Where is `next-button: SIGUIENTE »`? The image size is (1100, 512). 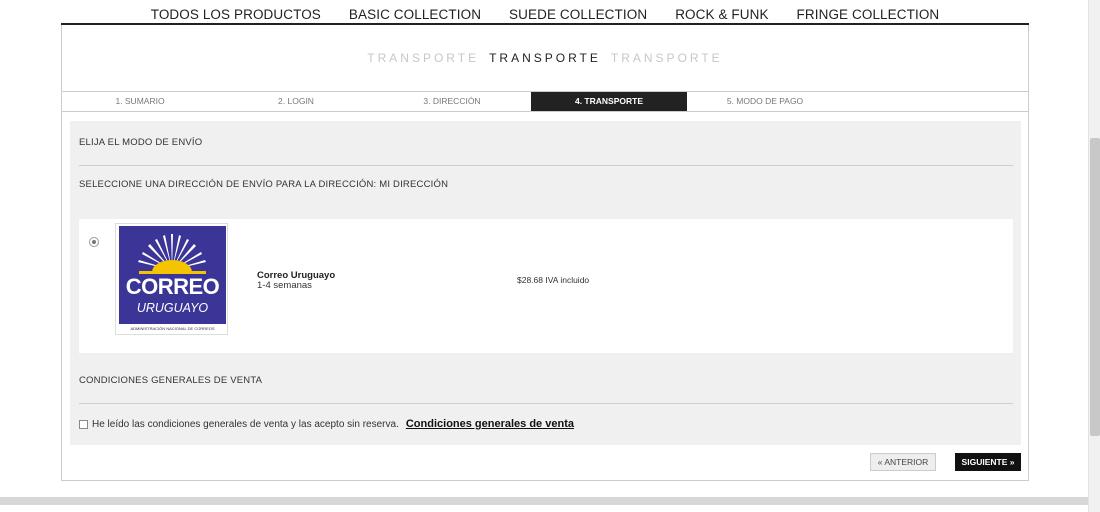
next-button: SIGUIENTE » is located at coordinates (988, 462).